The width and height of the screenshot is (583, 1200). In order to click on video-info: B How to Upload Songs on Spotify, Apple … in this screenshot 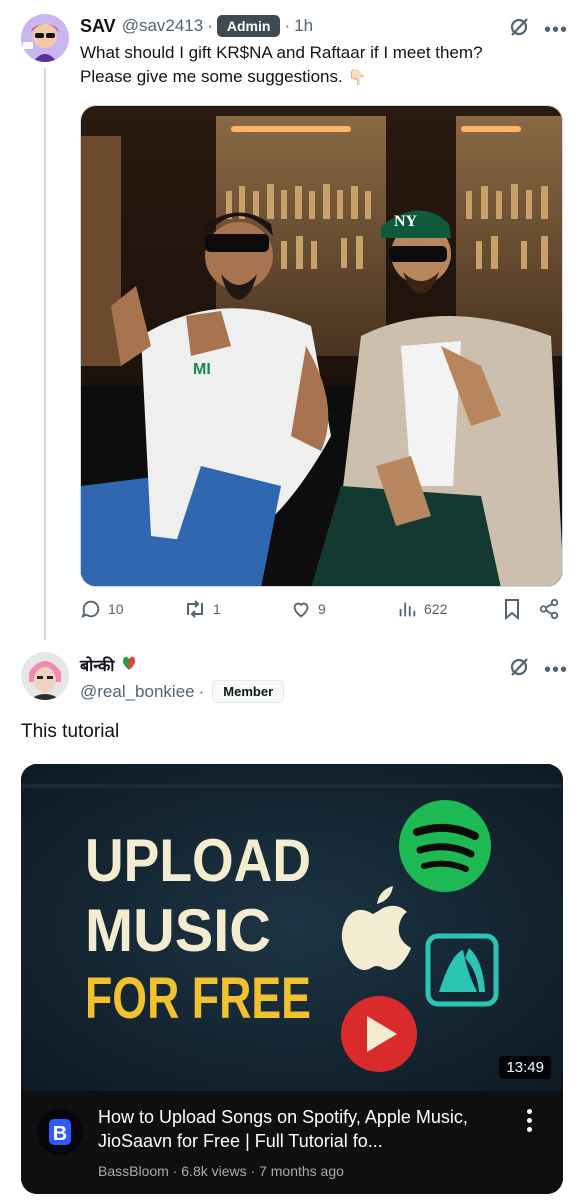, I will do `click(292, 1142)`.